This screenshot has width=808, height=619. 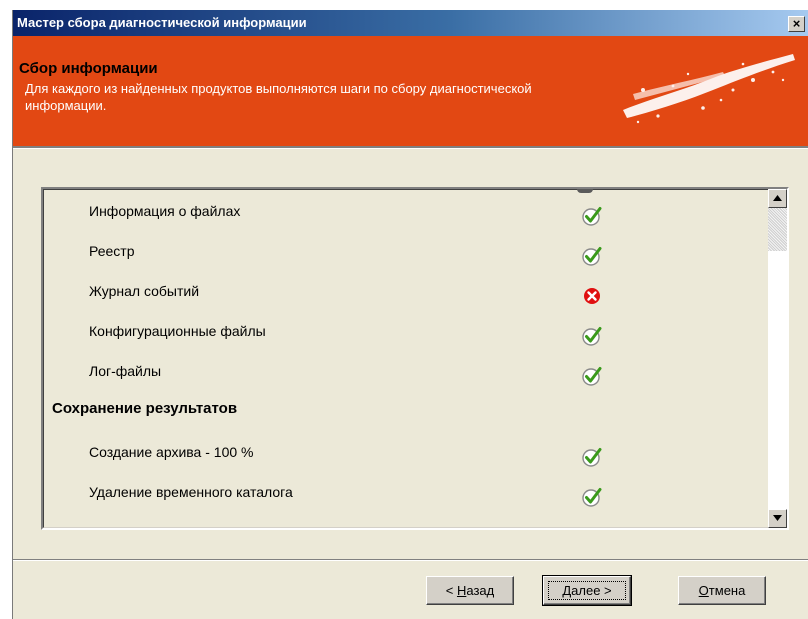 I want to click on close-button: ×, so click(x=796, y=24).